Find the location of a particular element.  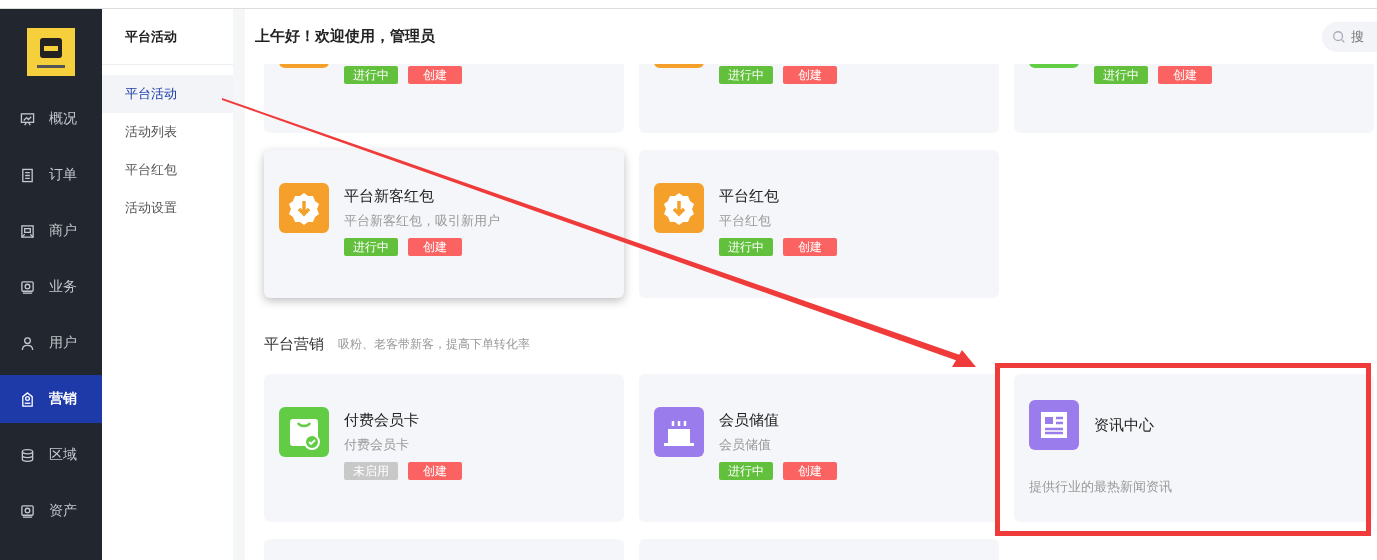

card-description: 平台新客红包，吸引新用户 is located at coordinates (422, 221).